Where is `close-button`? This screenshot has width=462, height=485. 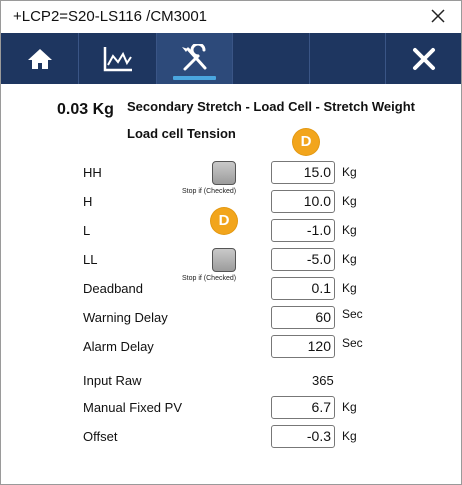 close-button is located at coordinates (423, 58).